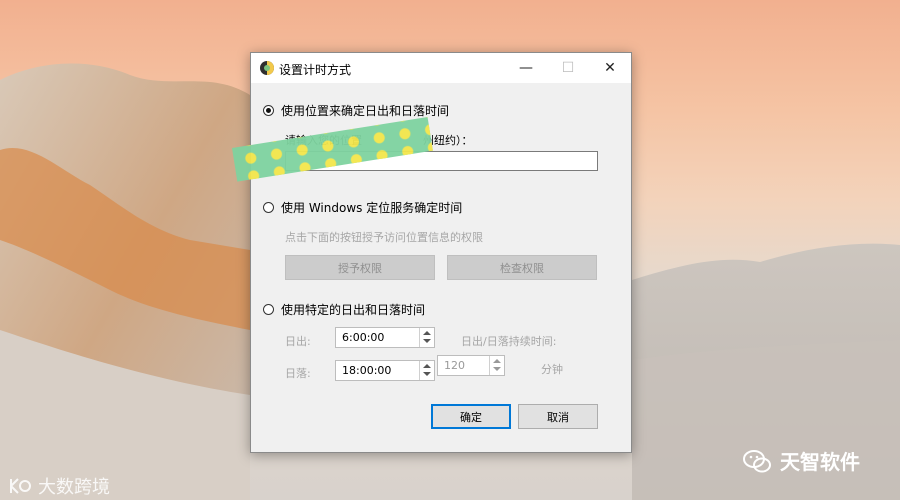 The image size is (900, 500). I want to click on dialog-title: 设置计时方式, so click(315, 70).